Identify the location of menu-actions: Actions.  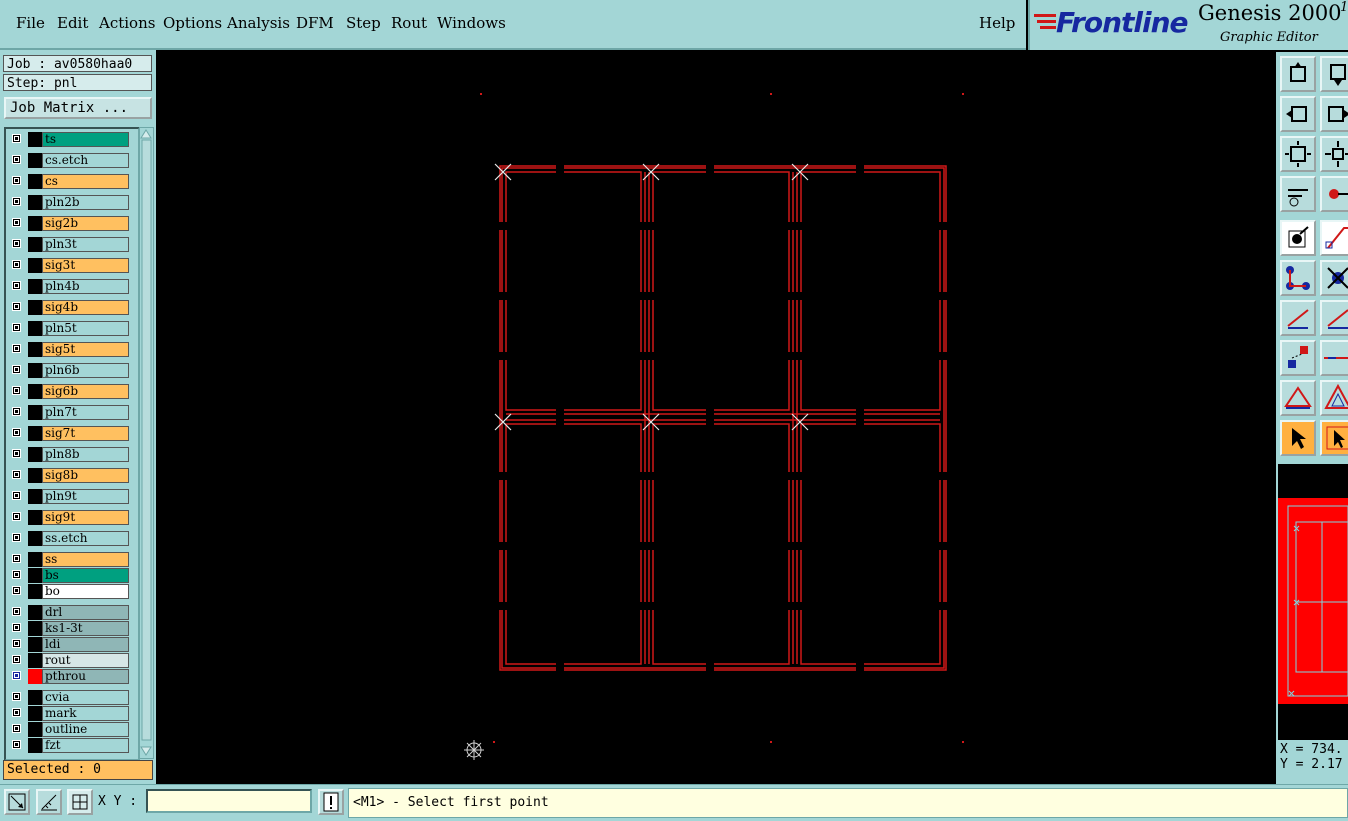
(127, 23).